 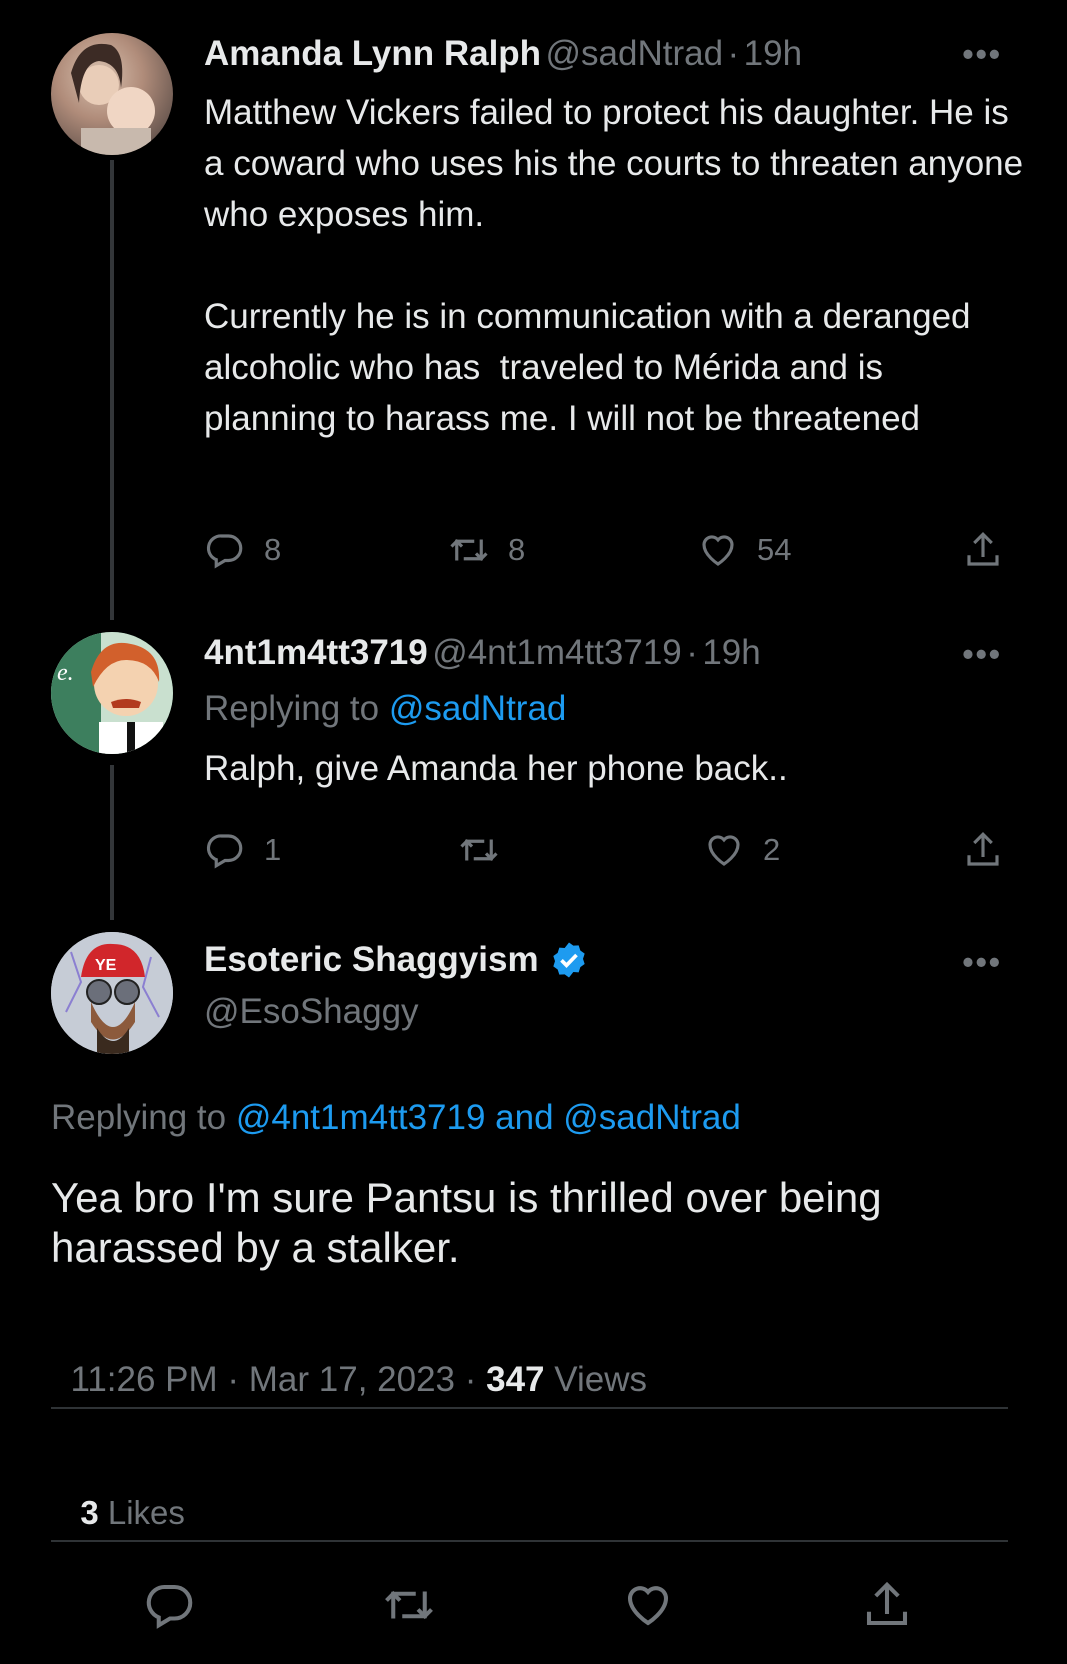 I want to click on tweet-2-time: 19h, so click(x=731, y=652).